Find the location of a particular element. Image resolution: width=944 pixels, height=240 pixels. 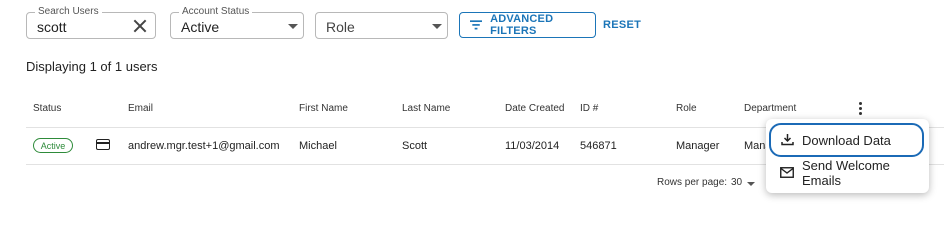

more-options-icon is located at coordinates (861, 109).